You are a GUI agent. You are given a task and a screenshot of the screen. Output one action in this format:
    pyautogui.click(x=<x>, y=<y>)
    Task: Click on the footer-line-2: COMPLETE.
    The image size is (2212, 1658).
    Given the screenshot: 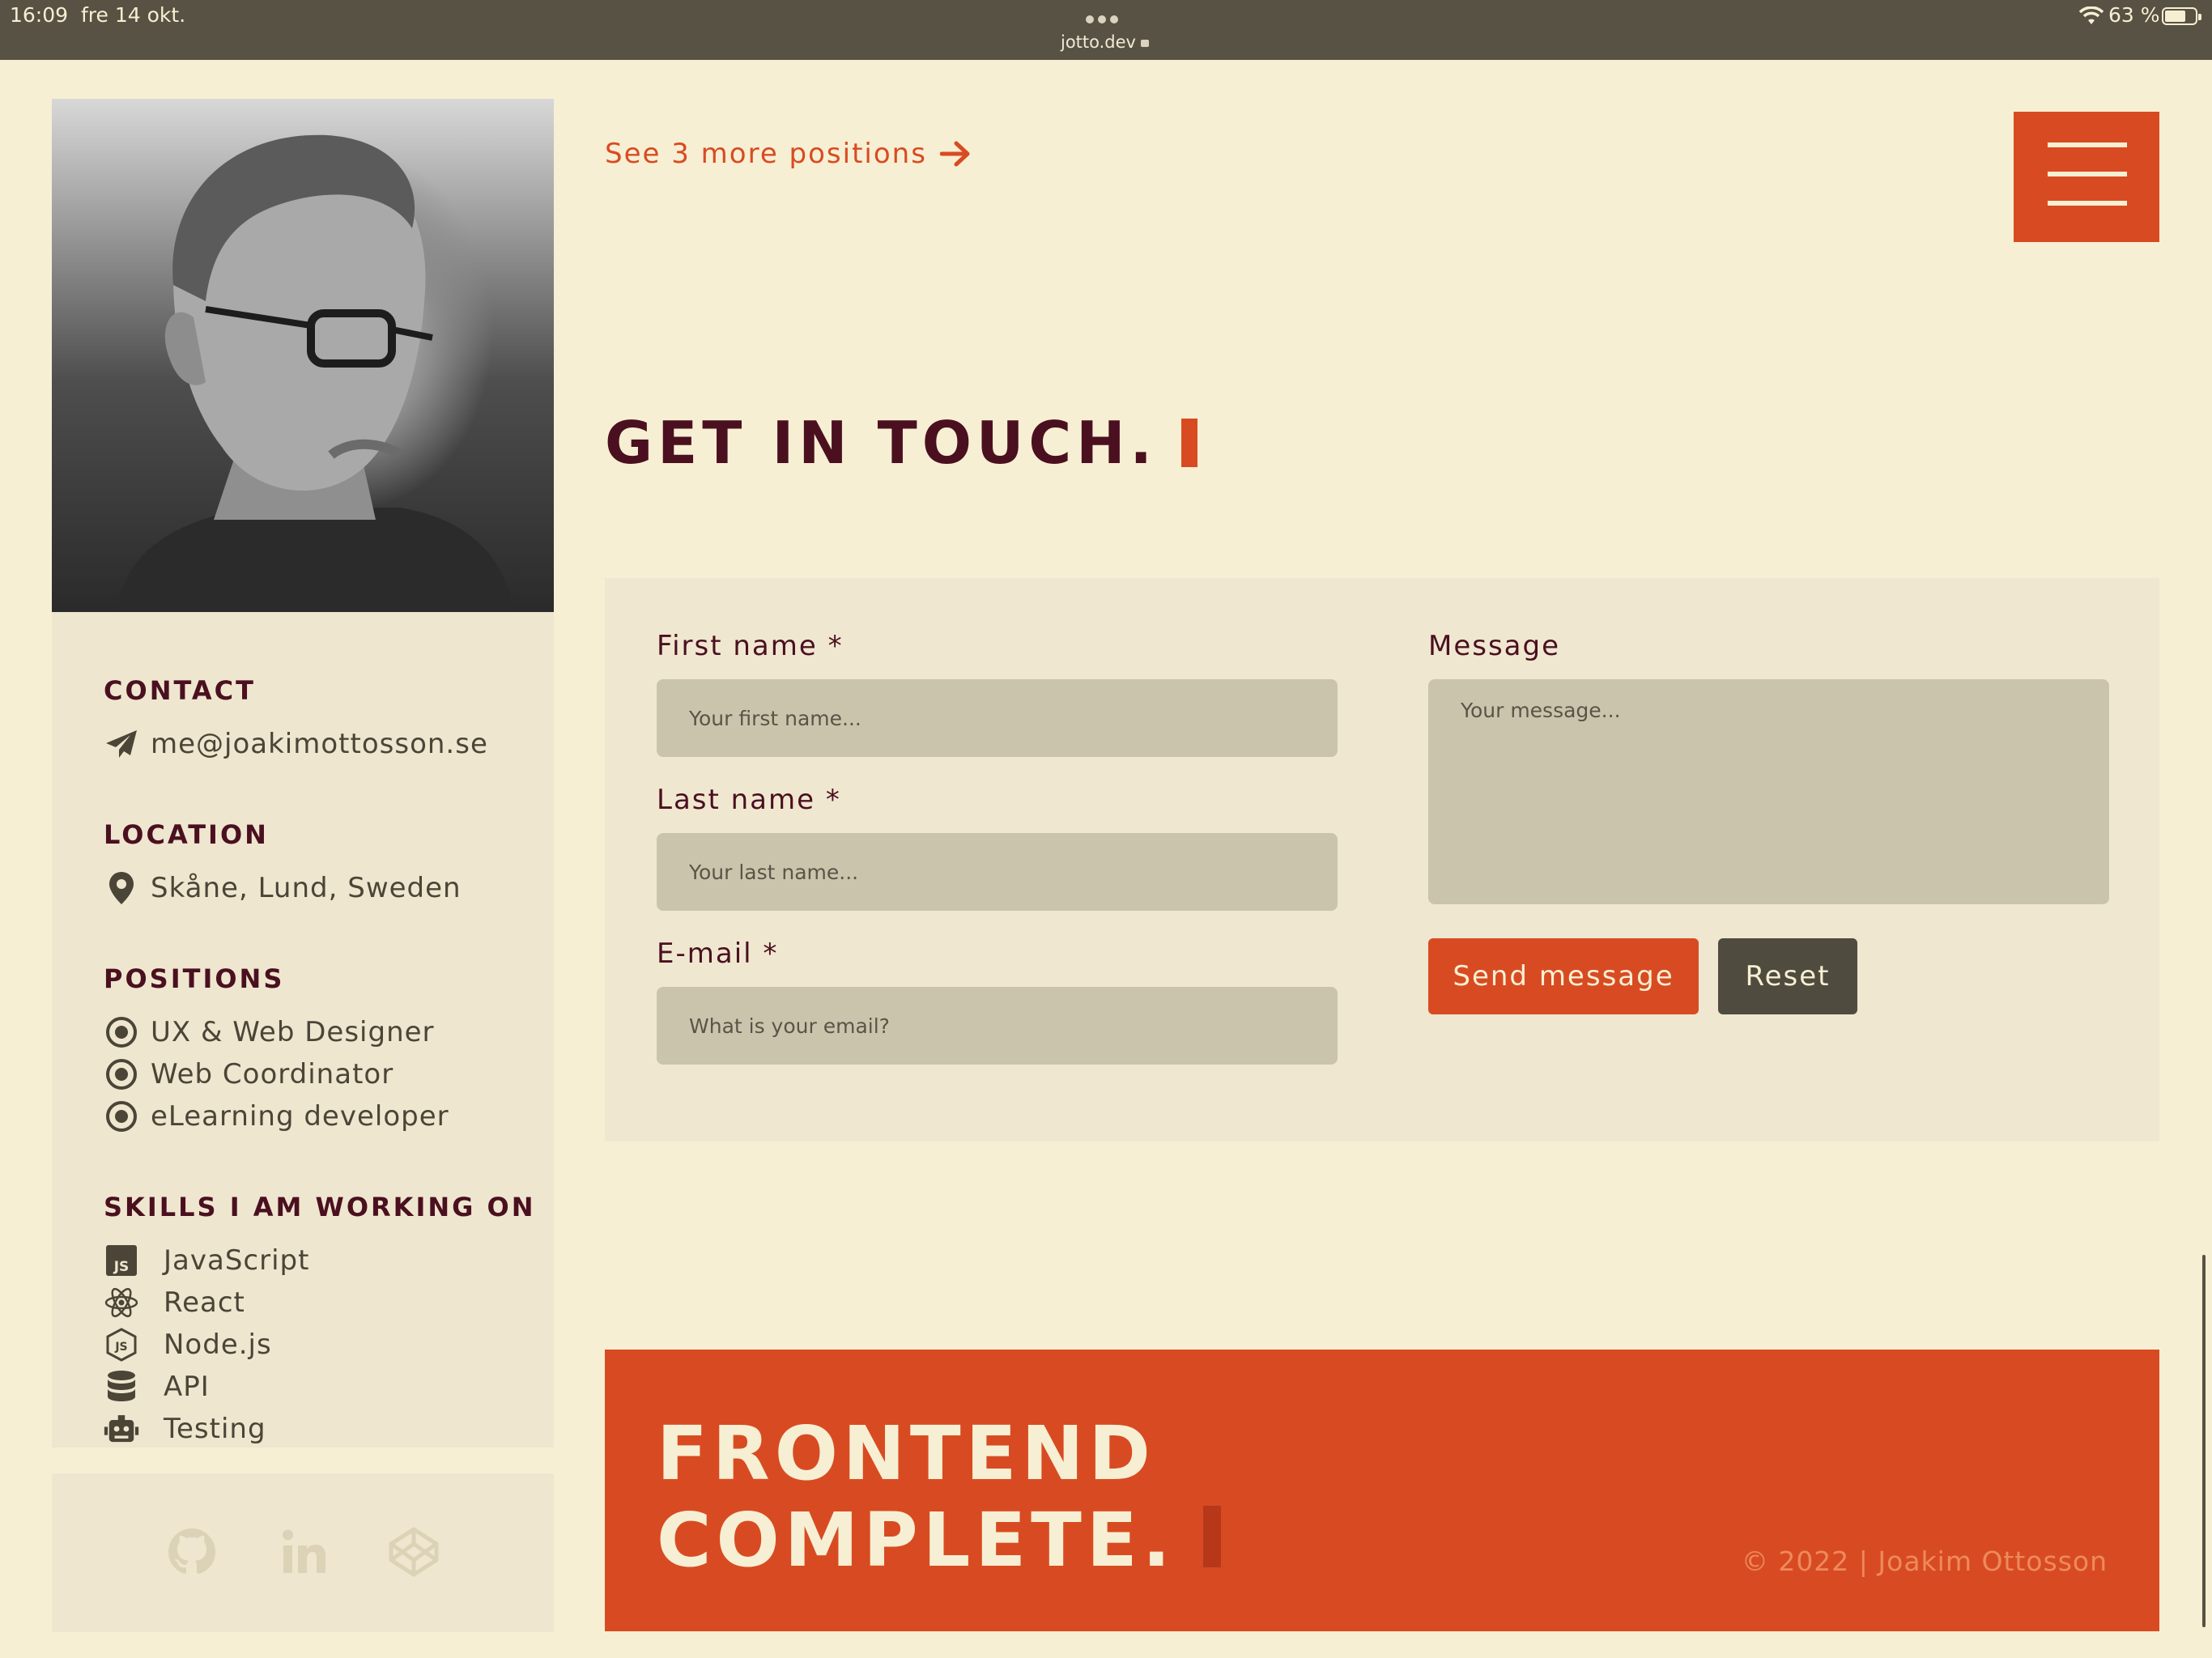 What is the action you would take?
    pyautogui.click(x=917, y=1540)
    